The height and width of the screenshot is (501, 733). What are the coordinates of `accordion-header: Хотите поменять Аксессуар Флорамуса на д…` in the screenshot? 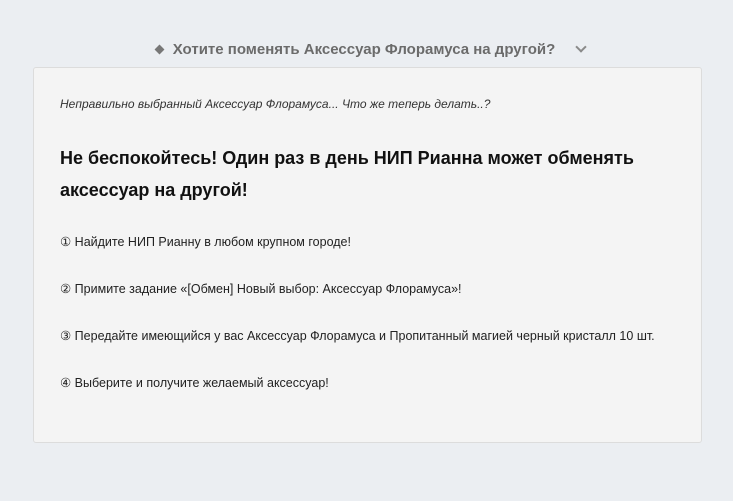 It's located at (366, 49).